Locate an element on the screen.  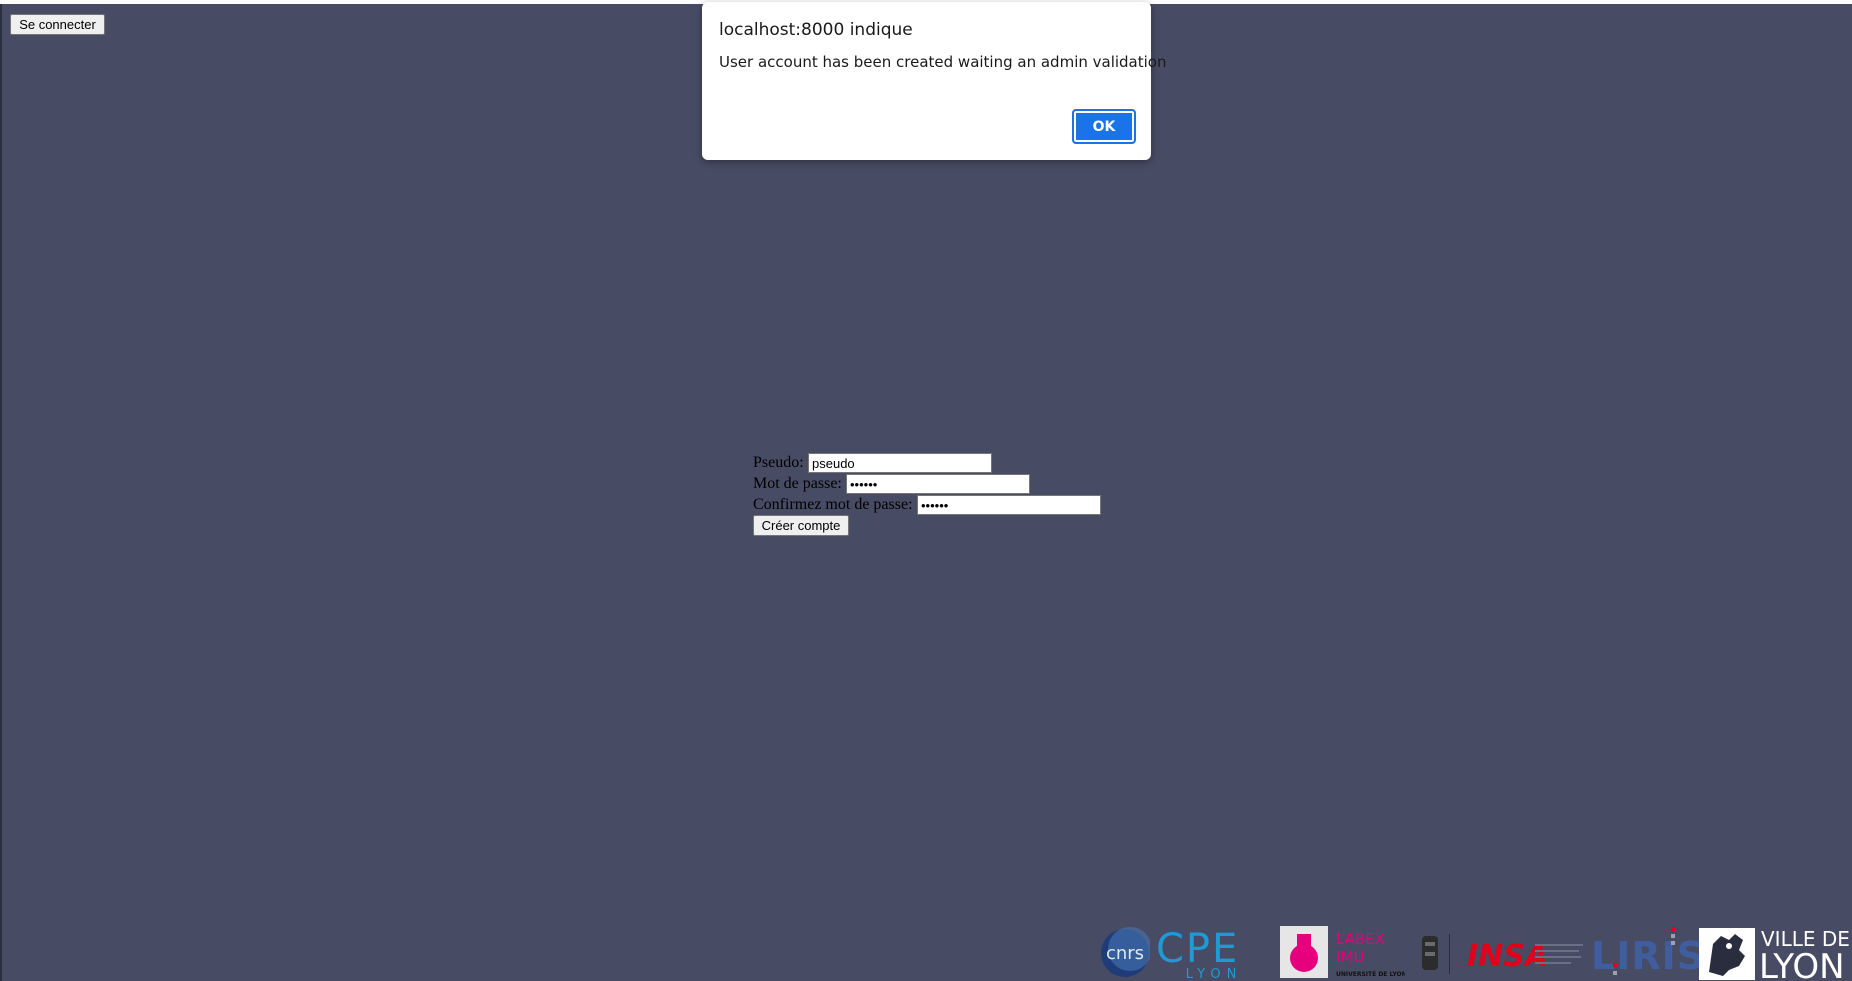
dialog-title: localhost:8000 indique is located at coordinates (816, 30).